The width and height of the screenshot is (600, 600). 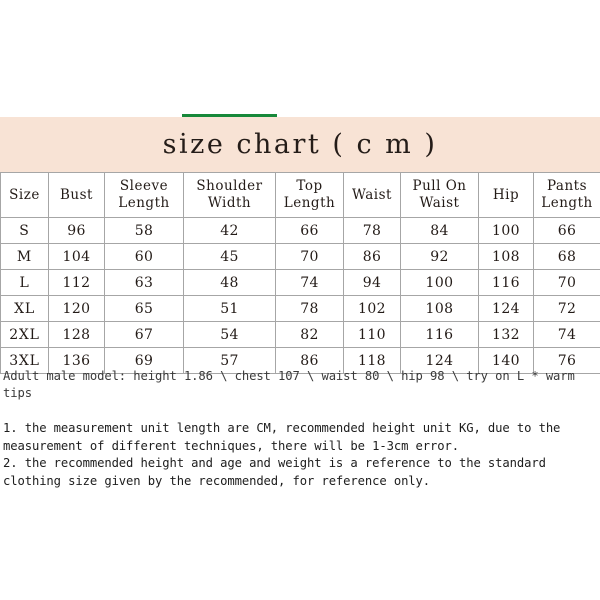 What do you see at coordinates (229, 195) in the screenshot?
I see `column-header-shoulder-width: Shoulder Width` at bounding box center [229, 195].